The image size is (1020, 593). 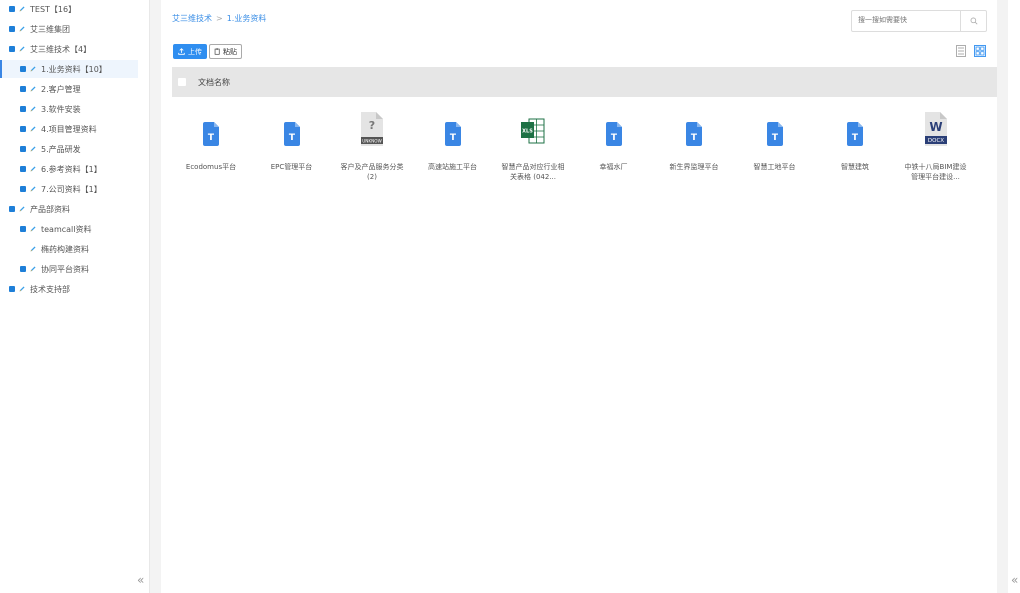 I want to click on file-item: T 新生界监理平台, so click(x=694, y=142).